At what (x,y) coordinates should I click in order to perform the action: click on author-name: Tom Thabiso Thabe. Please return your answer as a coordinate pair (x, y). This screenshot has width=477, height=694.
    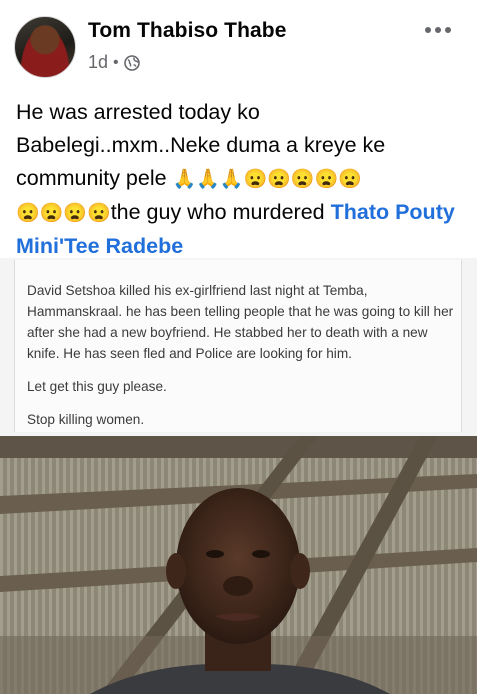
    Looking at the image, I should click on (187, 31).